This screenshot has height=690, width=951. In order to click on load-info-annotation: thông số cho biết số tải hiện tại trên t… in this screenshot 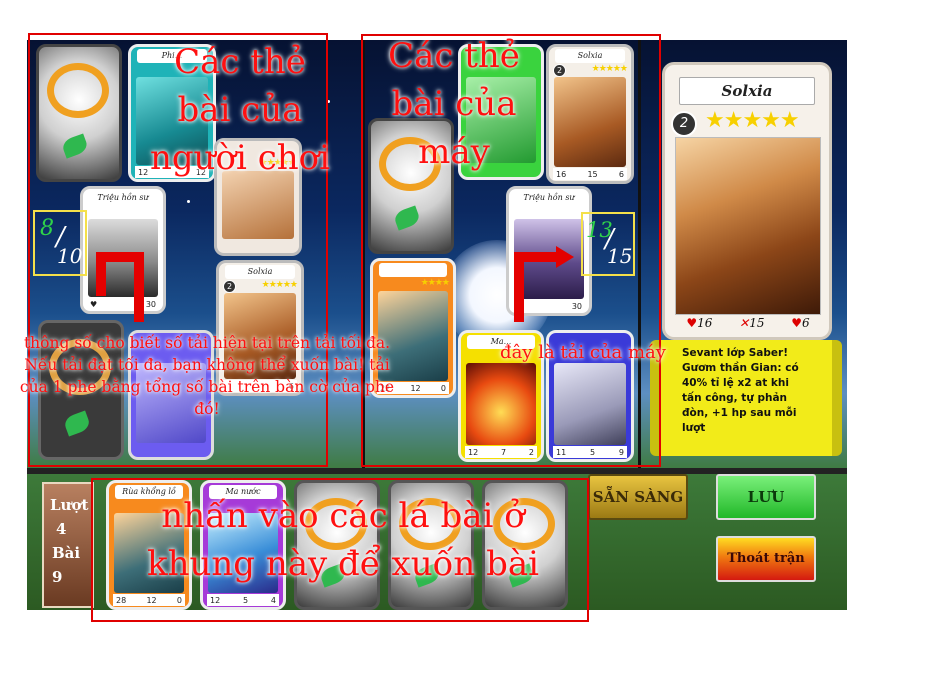, I will do `click(207, 376)`.